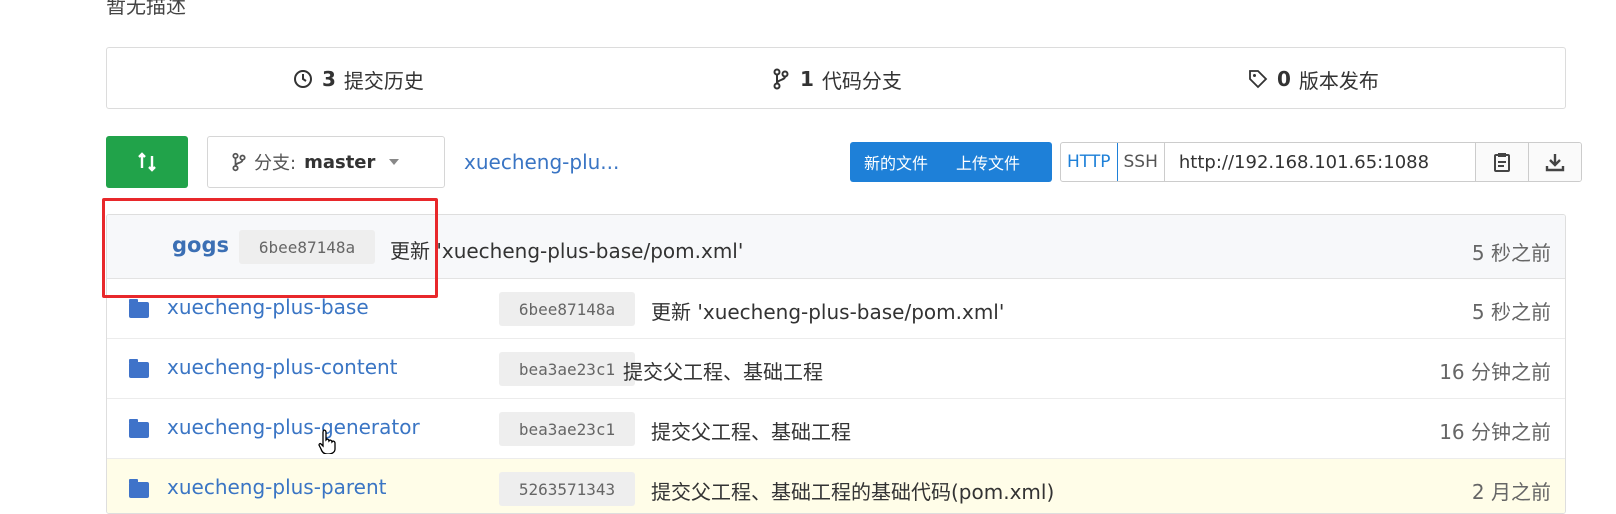 The image size is (1616, 514). I want to click on highlight-annotation, so click(270, 248).